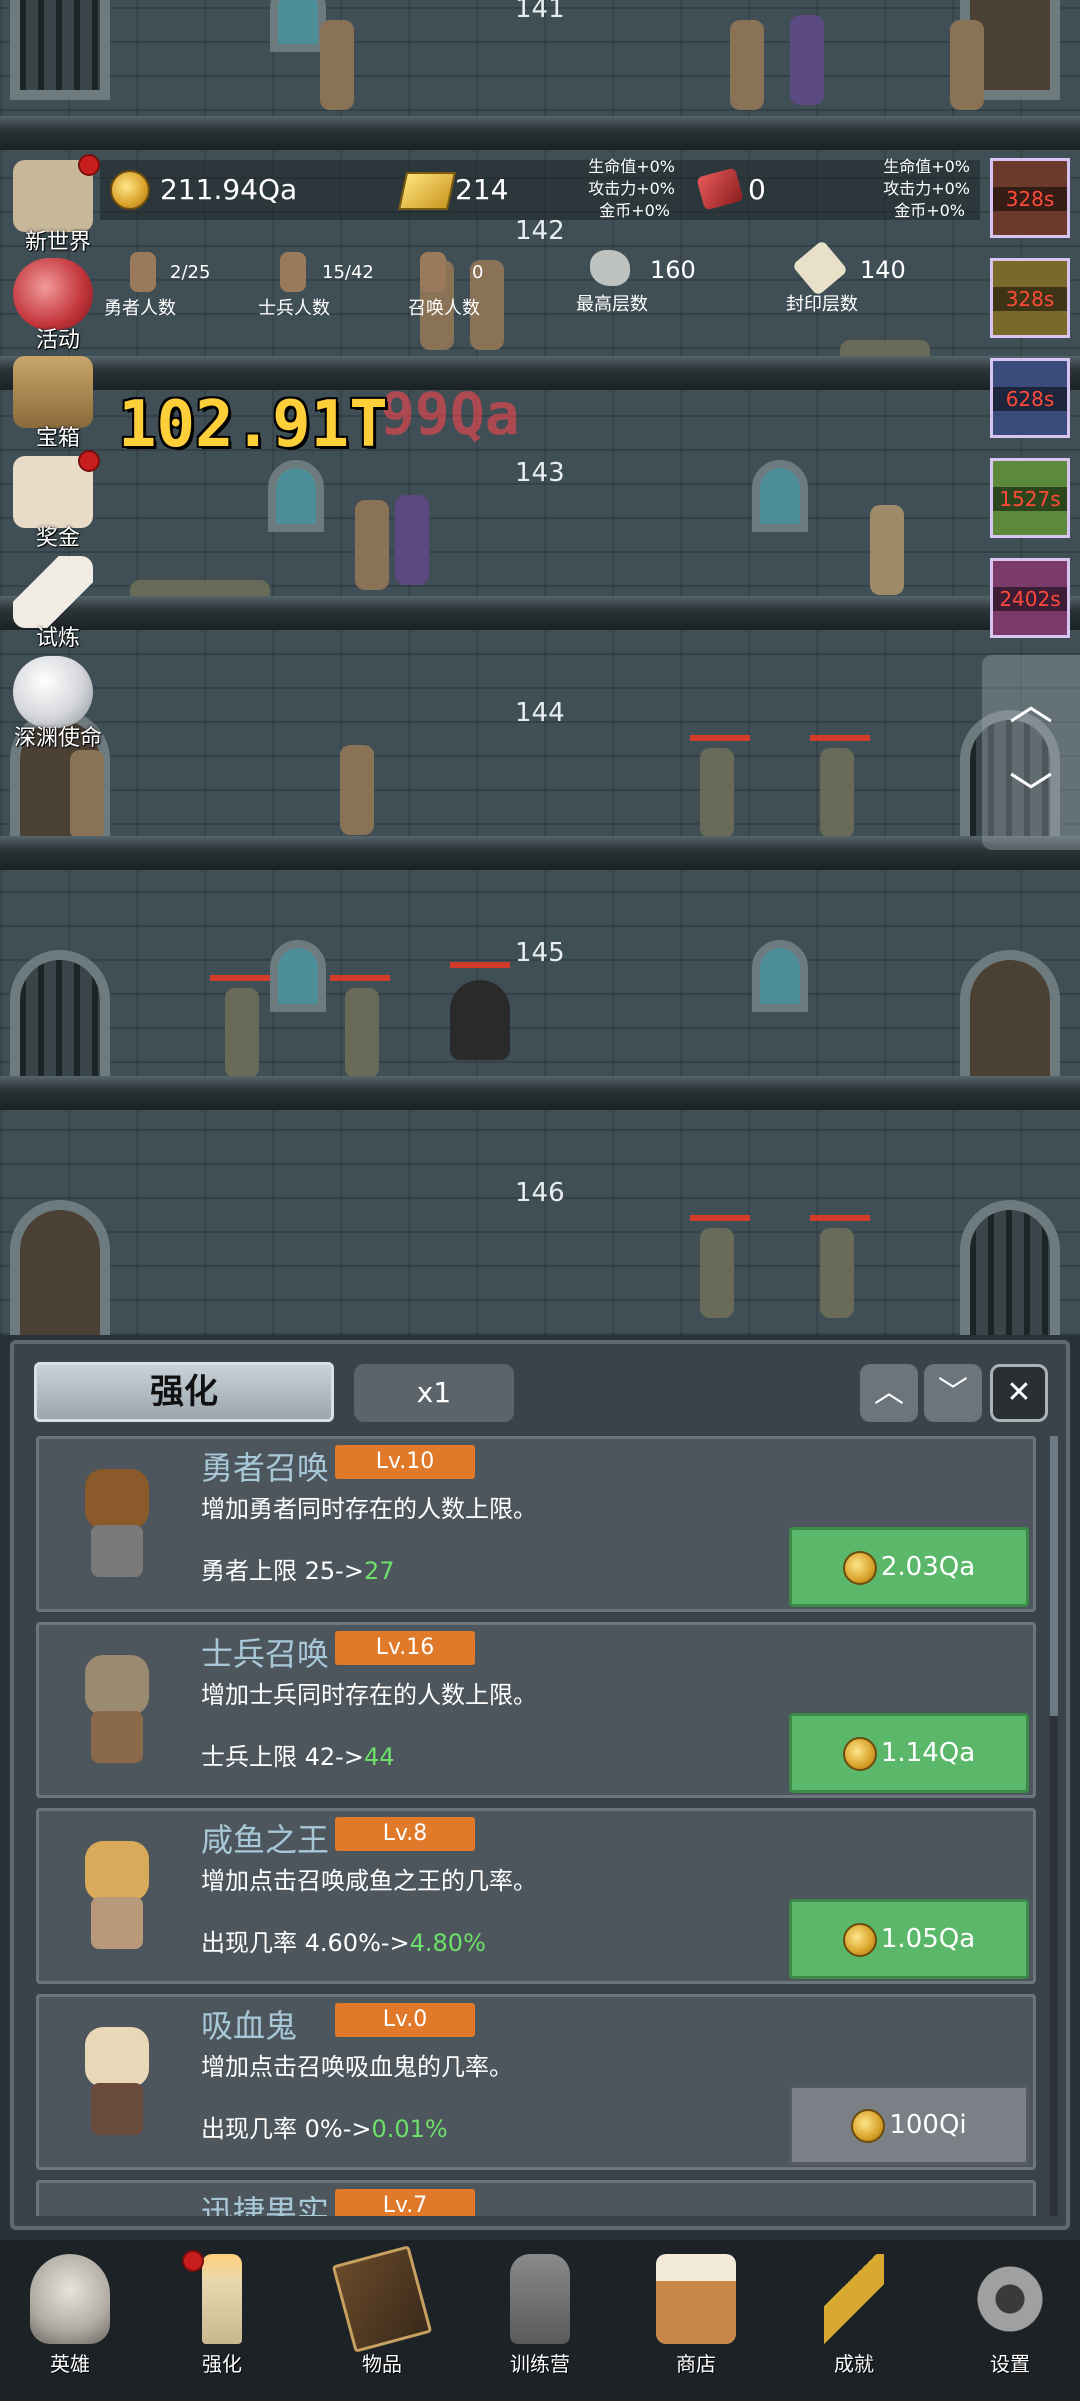  I want to click on scrollbar-thumb, so click(1054, 1576).